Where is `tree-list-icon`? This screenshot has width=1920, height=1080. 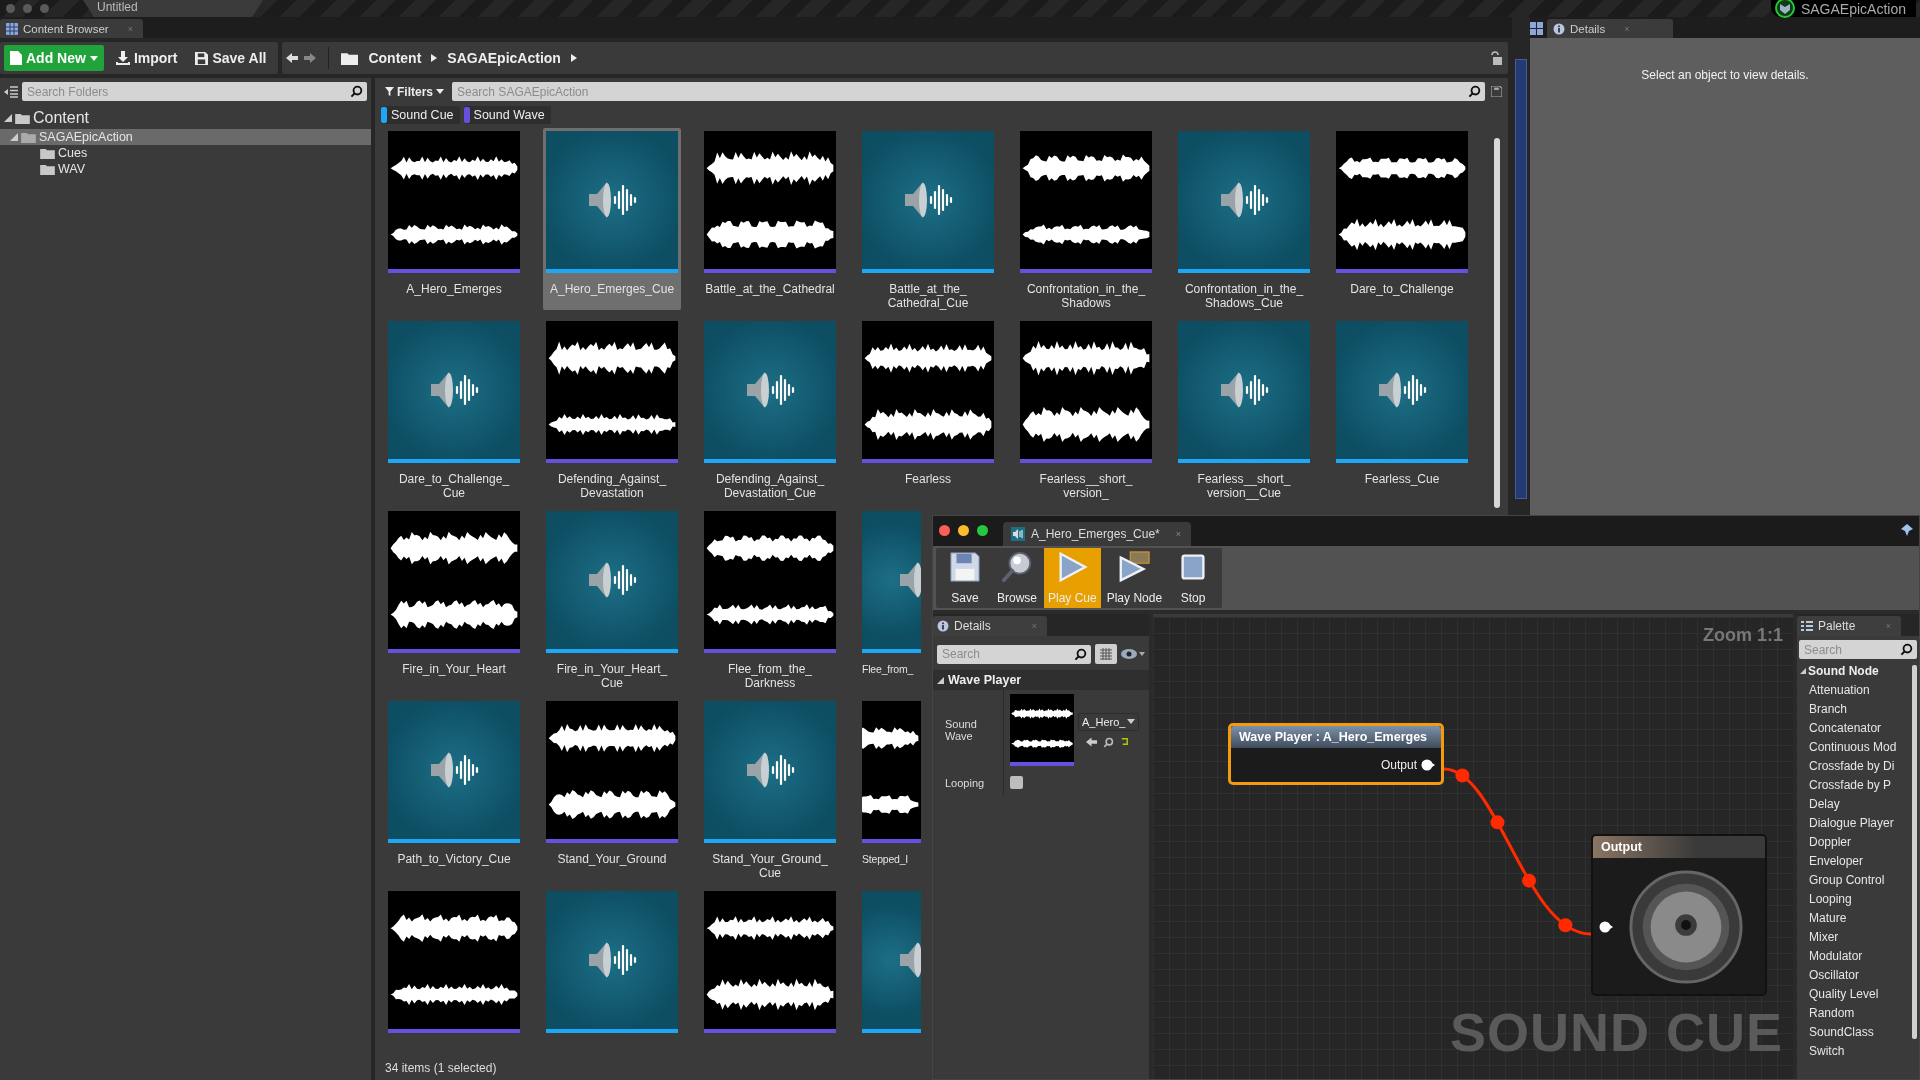 tree-list-icon is located at coordinates (11, 91).